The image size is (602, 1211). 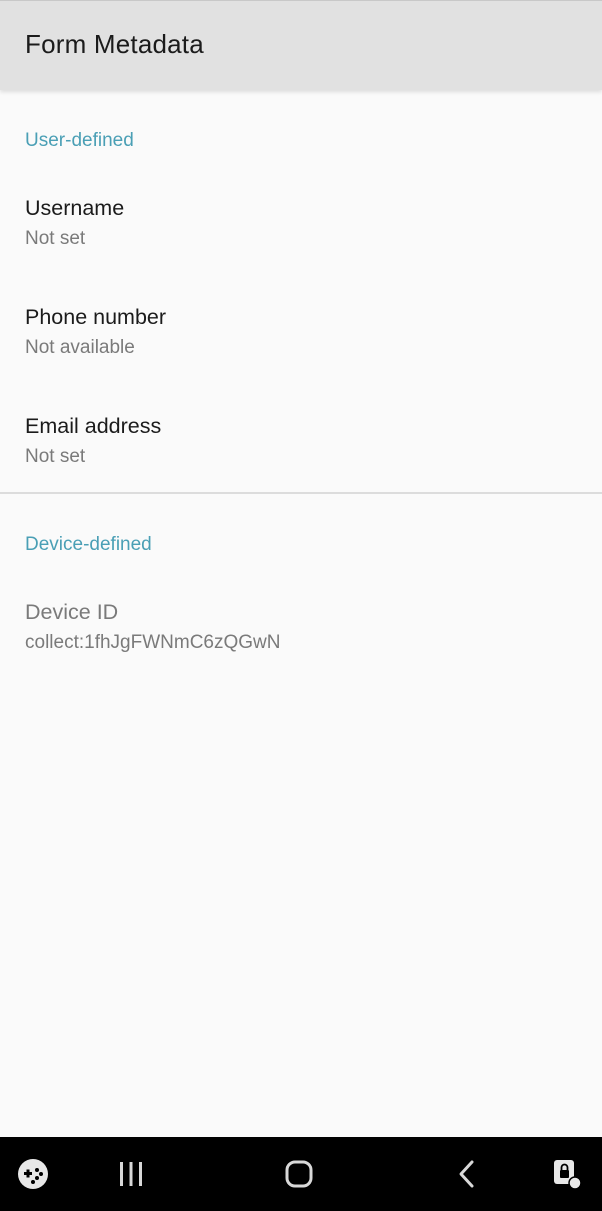 I want to click on home-icon, so click(x=299, y=1174).